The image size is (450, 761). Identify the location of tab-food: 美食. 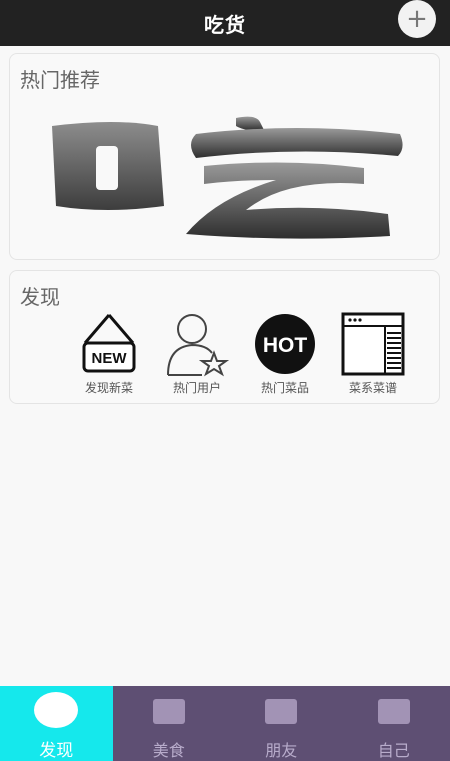
(169, 723).